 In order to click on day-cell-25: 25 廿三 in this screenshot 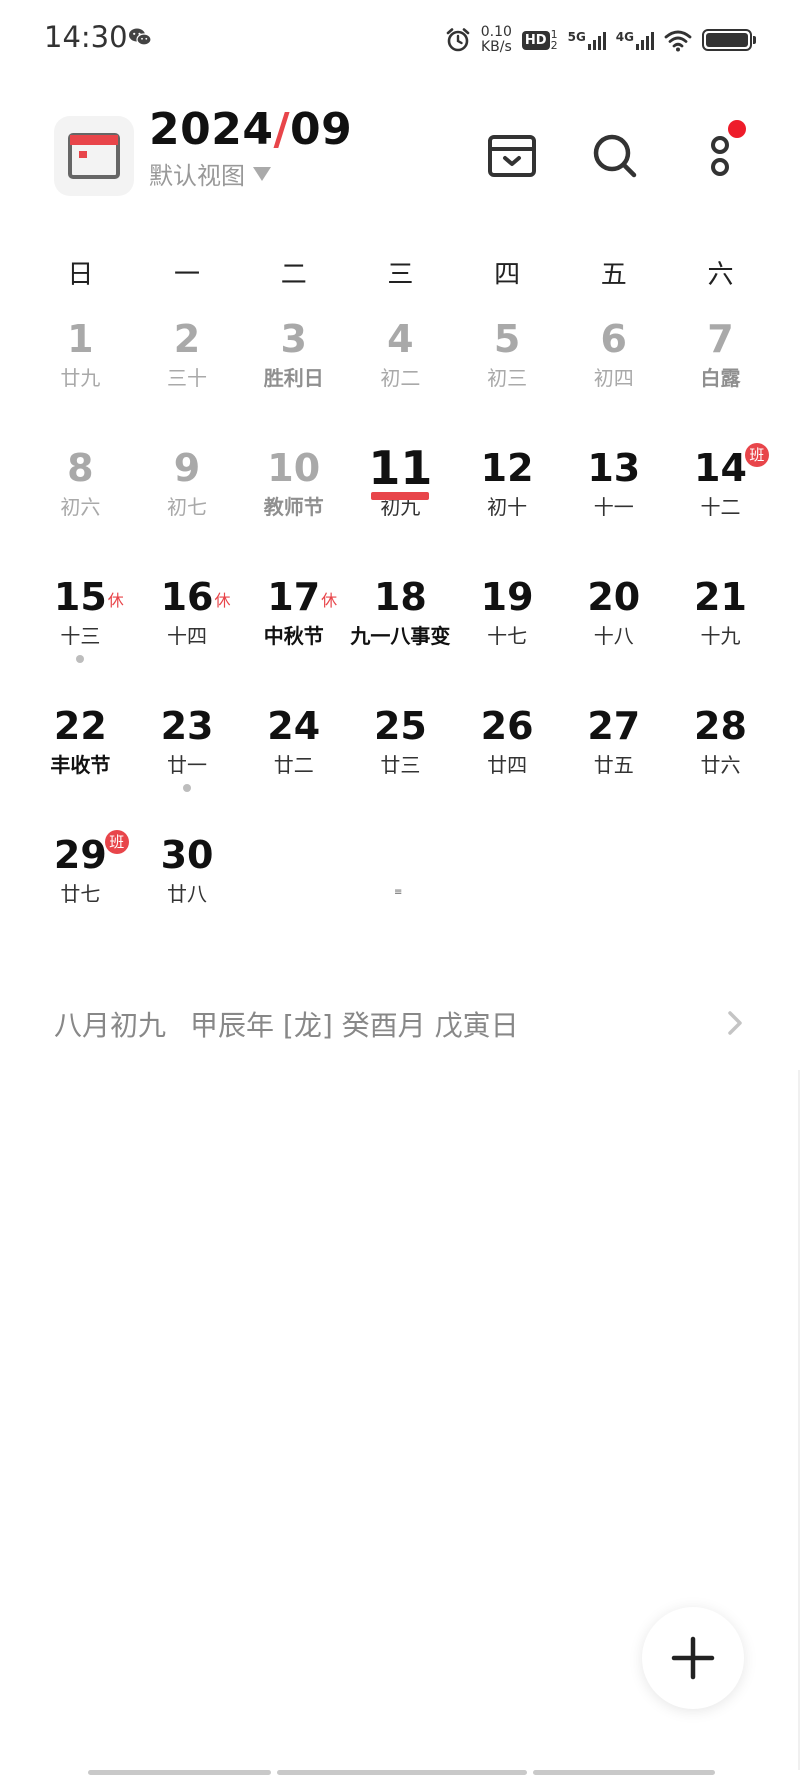, I will do `click(400, 766)`.